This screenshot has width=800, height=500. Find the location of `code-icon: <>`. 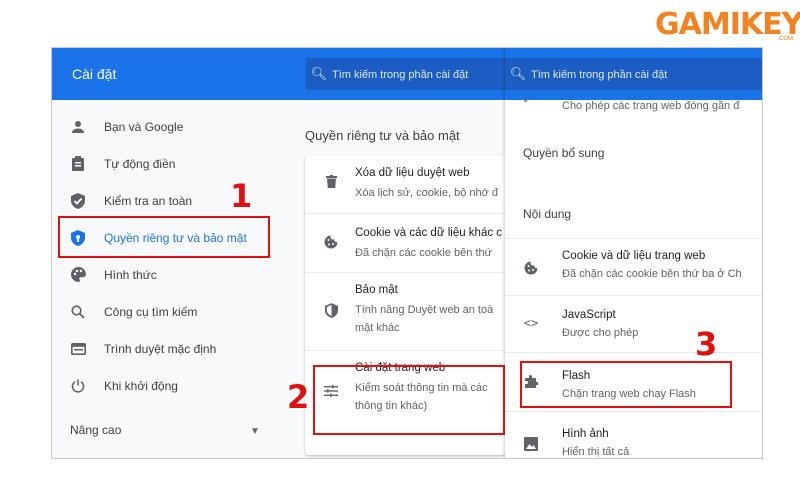

code-icon: <> is located at coordinates (531, 323).